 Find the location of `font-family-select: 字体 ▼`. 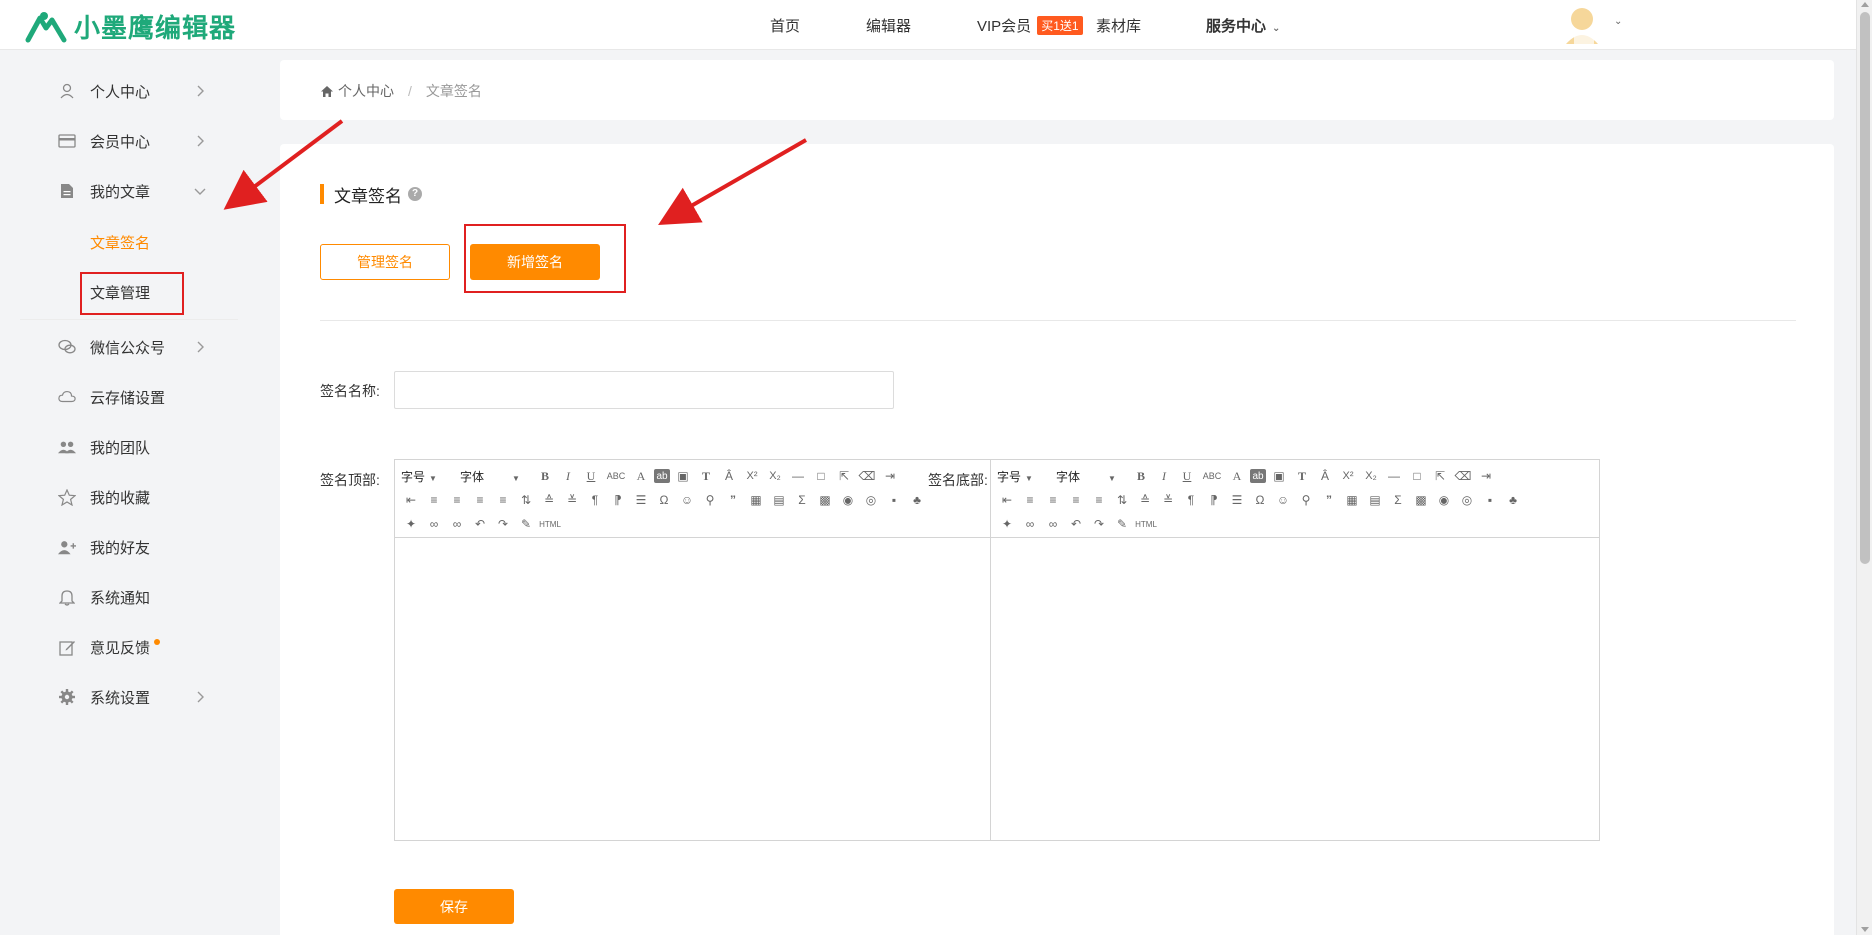

font-family-select: 字体 ▼ is located at coordinates (1089, 476).